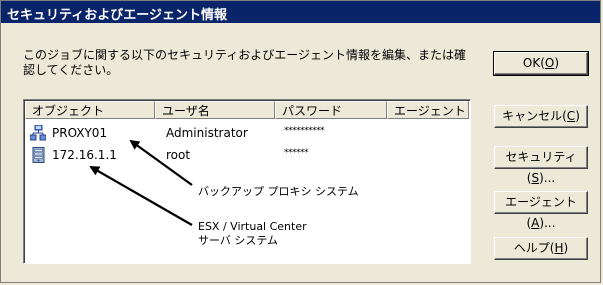  I want to click on instruction-line-2: 認してください。, so click(71, 70).